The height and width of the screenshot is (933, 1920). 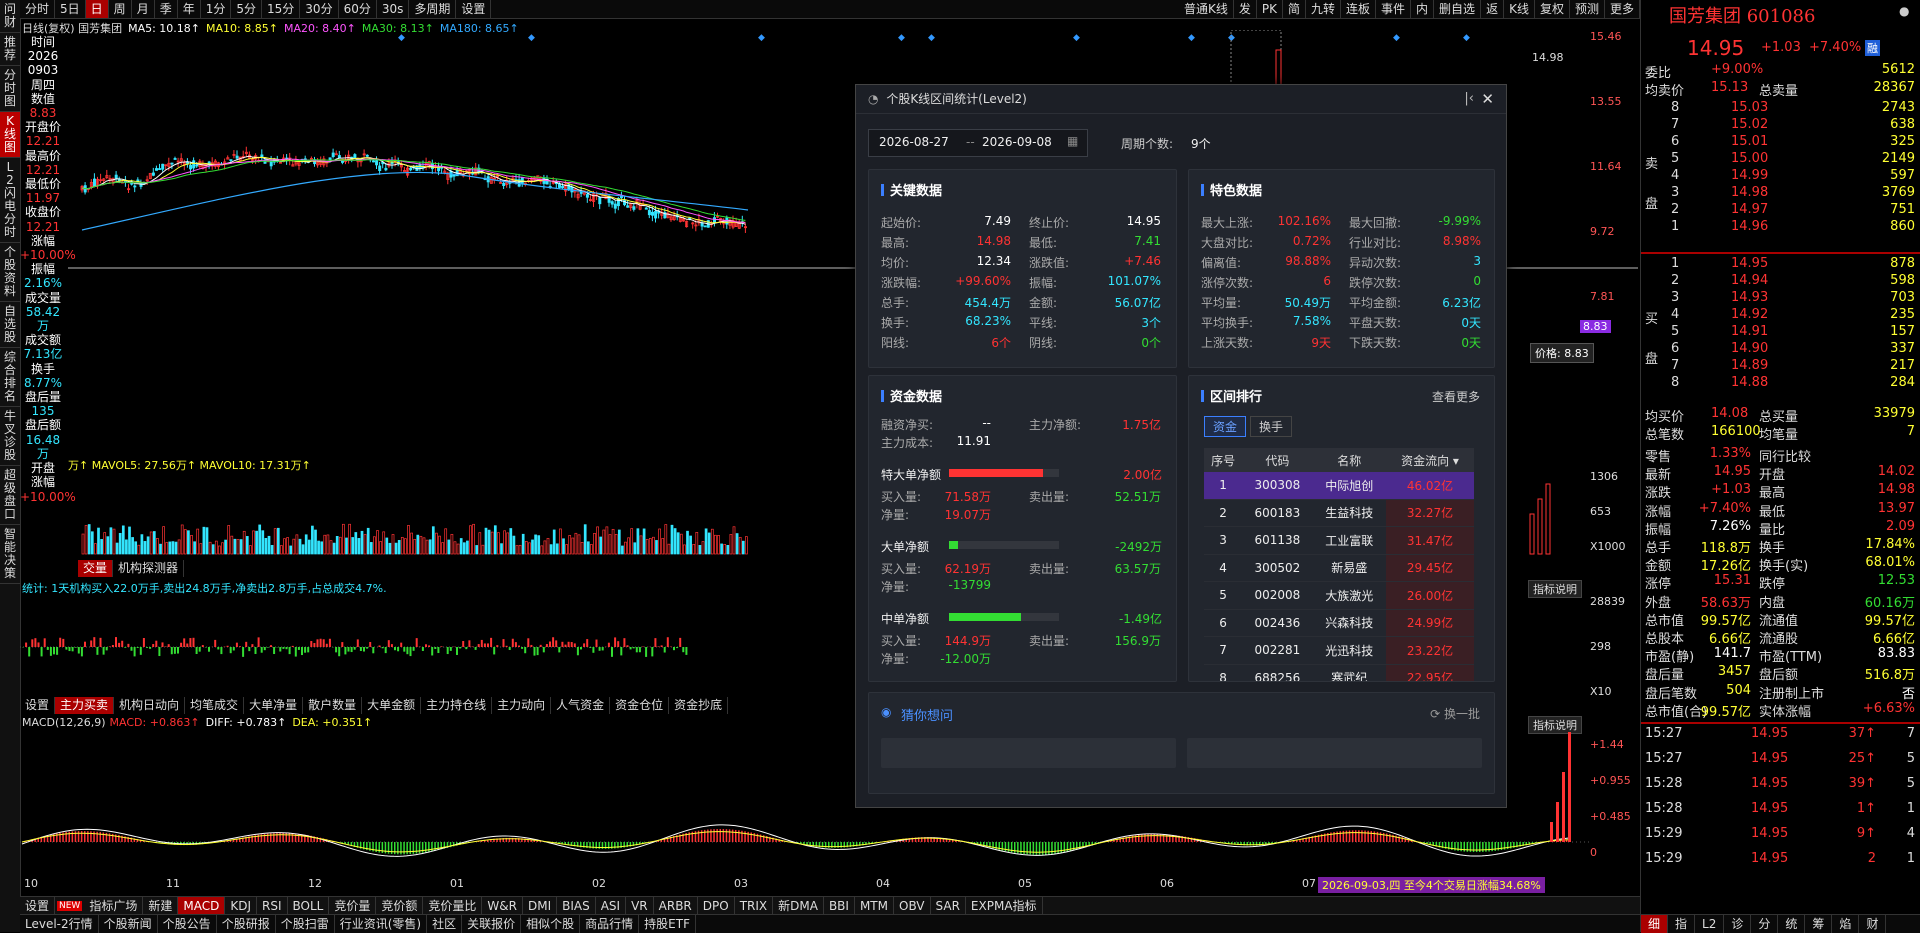 What do you see at coordinates (676, 906) in the screenshot?
I see `indicator-tab: ARBR` at bounding box center [676, 906].